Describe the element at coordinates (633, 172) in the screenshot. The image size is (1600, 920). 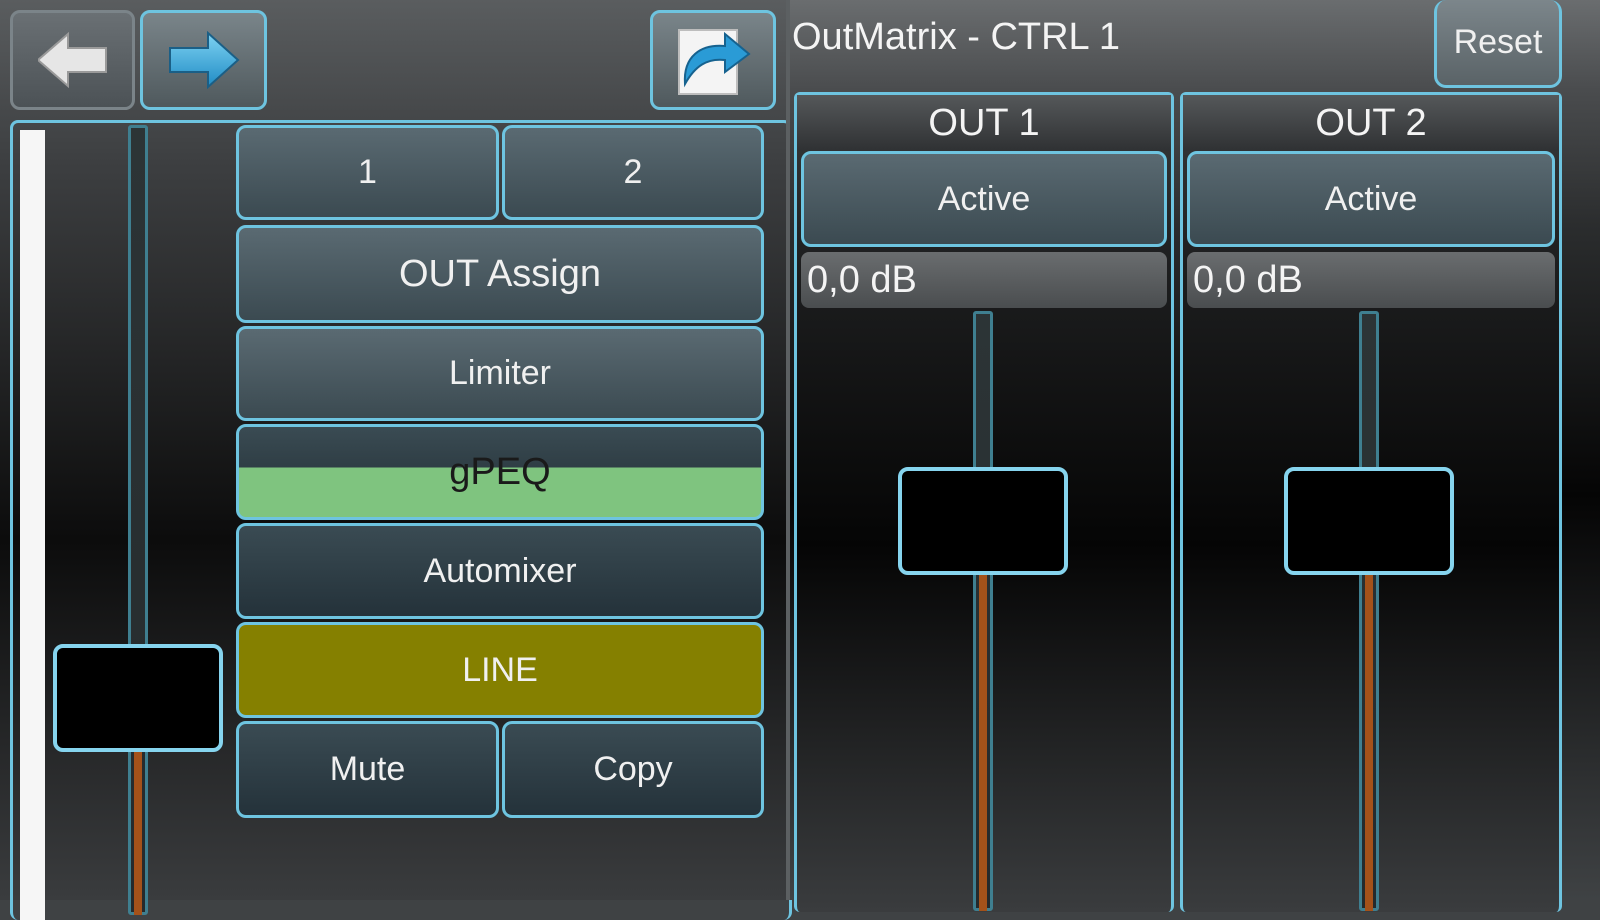
I see `tab-2: 2` at that location.